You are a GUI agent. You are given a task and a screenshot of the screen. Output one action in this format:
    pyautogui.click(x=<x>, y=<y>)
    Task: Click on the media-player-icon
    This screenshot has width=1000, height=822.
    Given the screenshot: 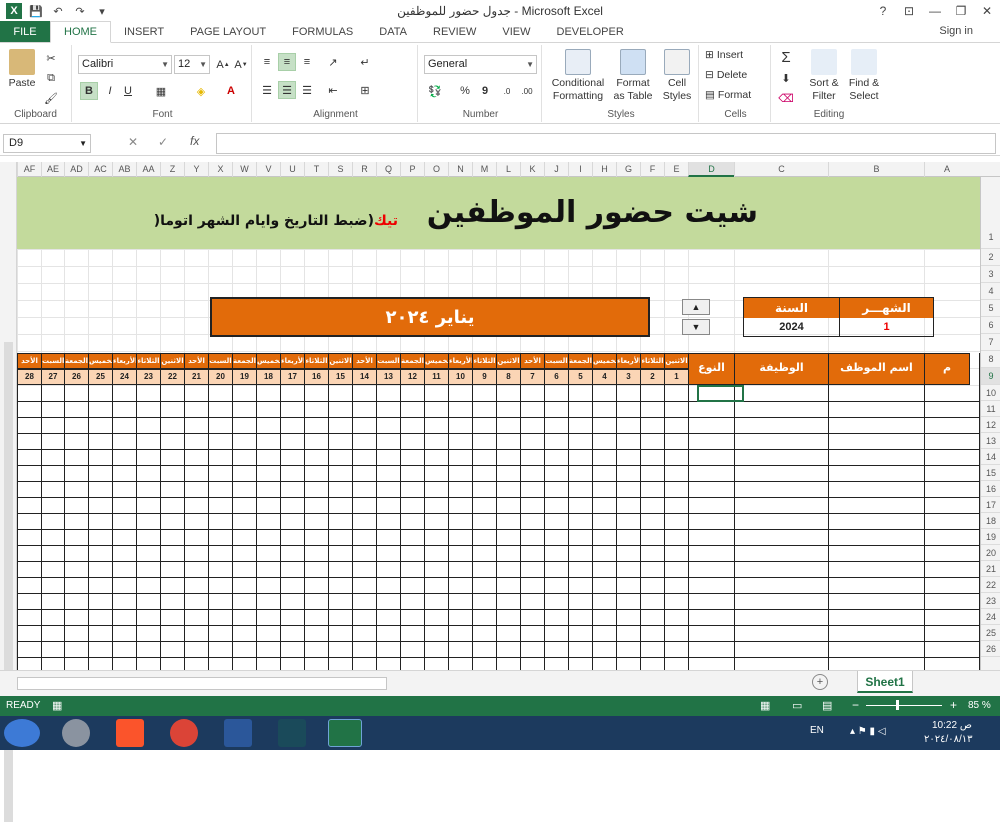 What is the action you would take?
    pyautogui.click(x=76, y=733)
    